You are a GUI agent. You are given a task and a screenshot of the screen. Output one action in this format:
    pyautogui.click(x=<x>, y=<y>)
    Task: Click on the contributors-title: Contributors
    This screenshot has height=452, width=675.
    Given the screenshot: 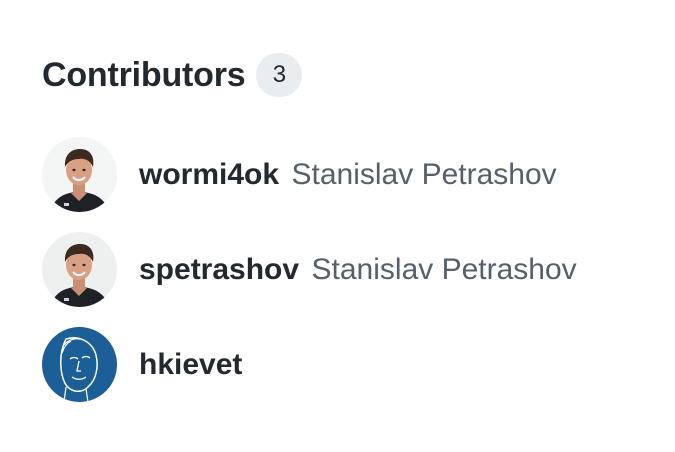 What is the action you would take?
    pyautogui.click(x=144, y=75)
    